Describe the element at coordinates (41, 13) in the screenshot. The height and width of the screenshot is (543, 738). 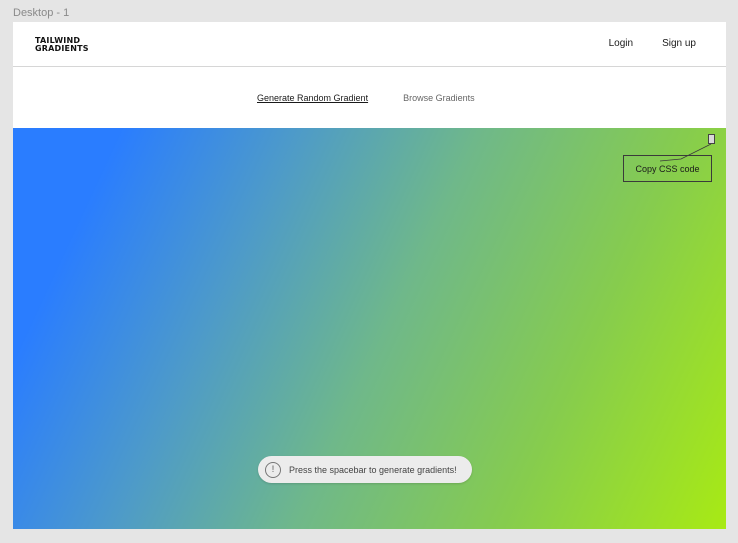
I see `frame-label: Desktop - 1` at that location.